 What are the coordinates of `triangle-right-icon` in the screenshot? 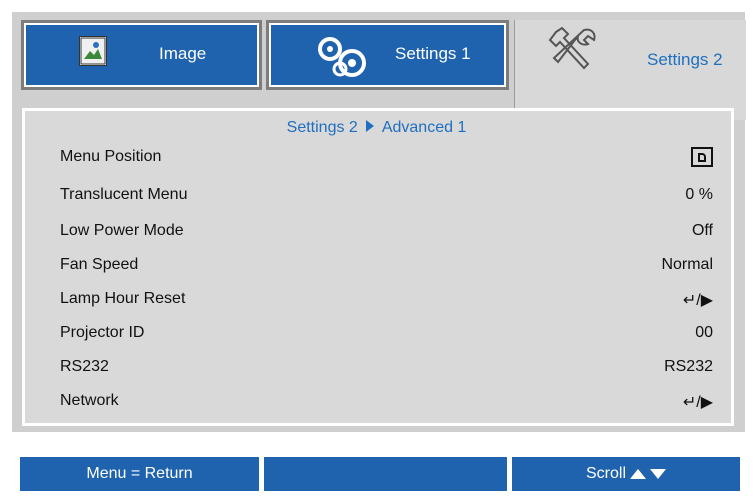 It's located at (370, 126).